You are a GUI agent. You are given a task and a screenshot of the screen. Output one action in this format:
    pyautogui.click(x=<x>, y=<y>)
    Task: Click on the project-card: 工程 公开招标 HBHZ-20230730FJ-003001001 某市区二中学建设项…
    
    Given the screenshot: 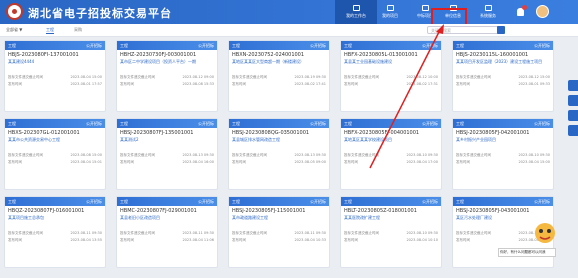 What is the action you would take?
    pyautogui.click(x=167, y=76)
    